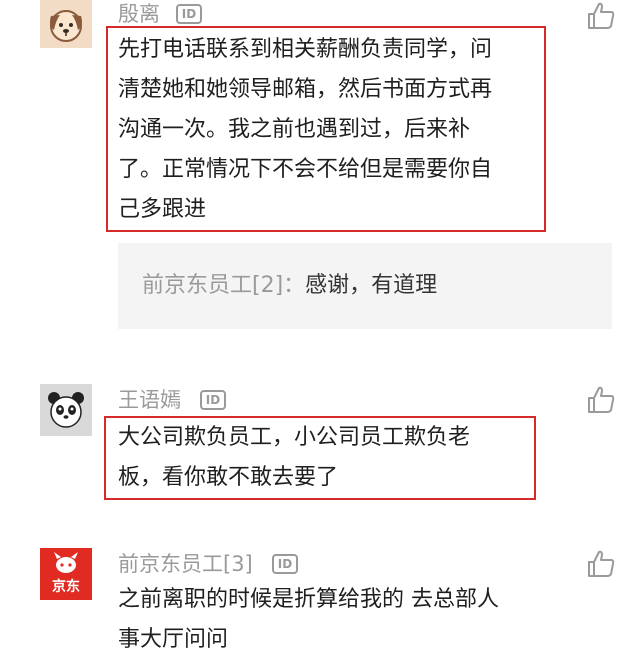 Image resolution: width=640 pixels, height=656 pixels. I want to click on comment-text-line: 先打电话联系到相关薪酬负责同学，问, so click(305, 49).